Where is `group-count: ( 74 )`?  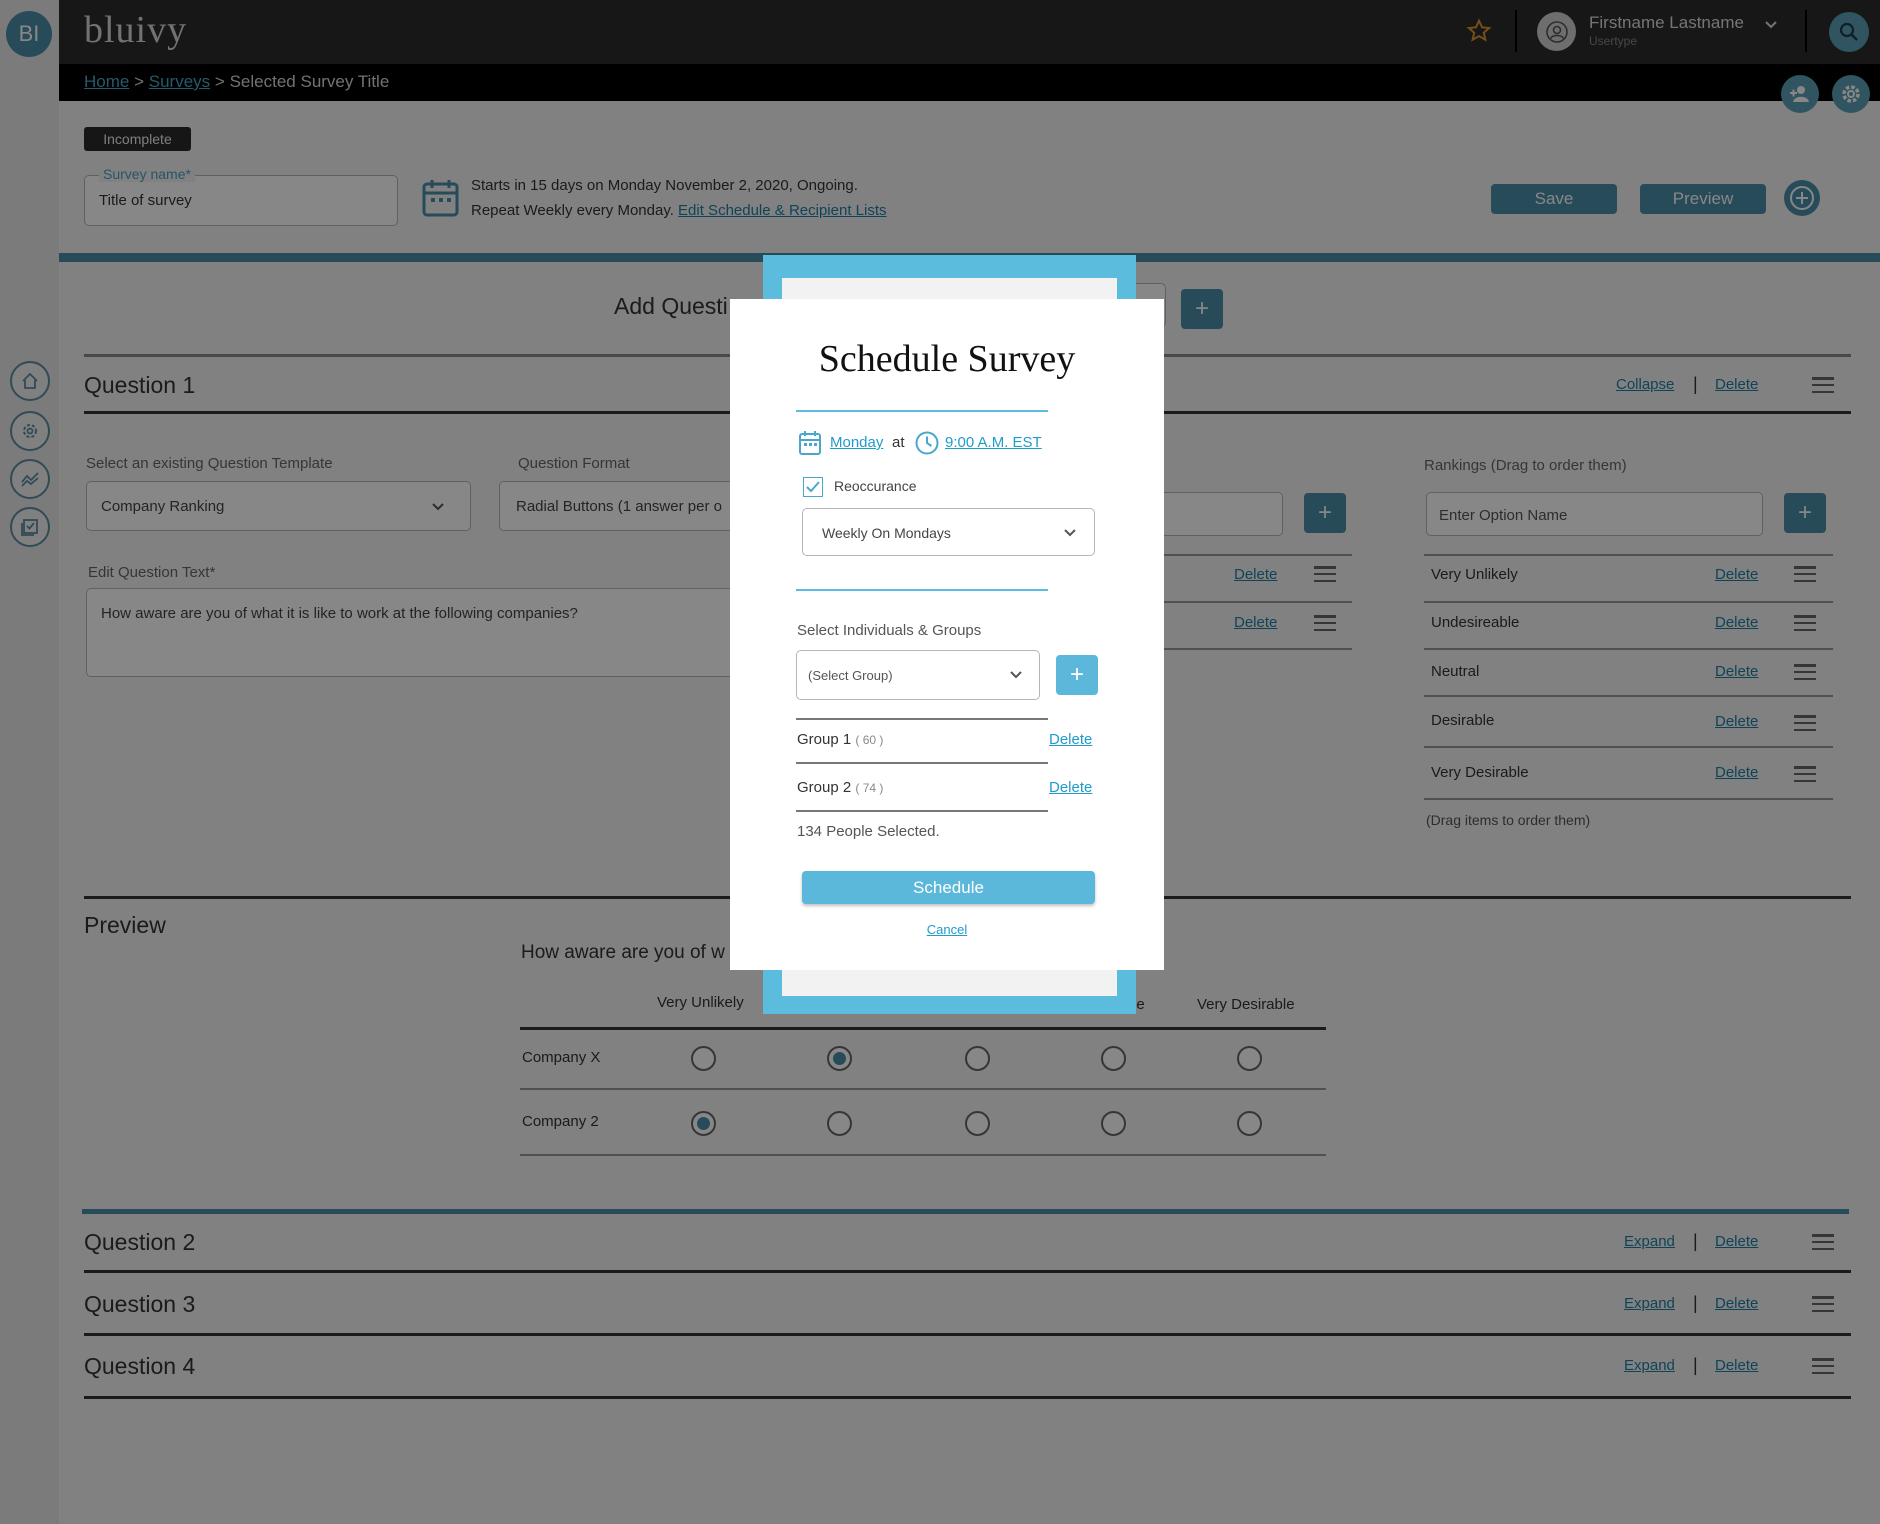
group-count: ( 74 ) is located at coordinates (869, 788).